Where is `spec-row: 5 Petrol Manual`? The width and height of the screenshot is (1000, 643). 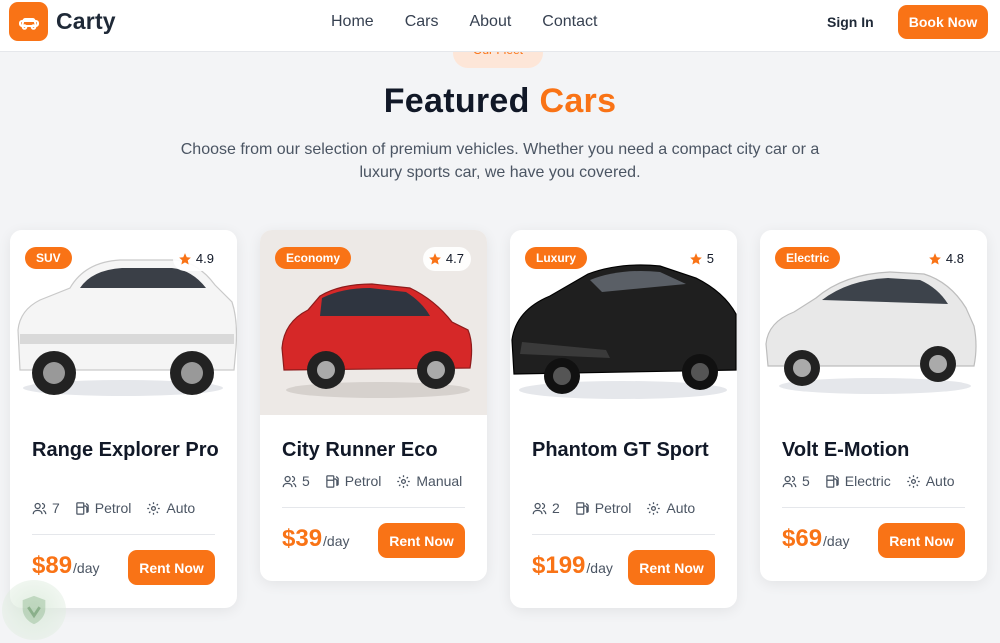
spec-row: 5 Petrol Manual is located at coordinates (379, 481).